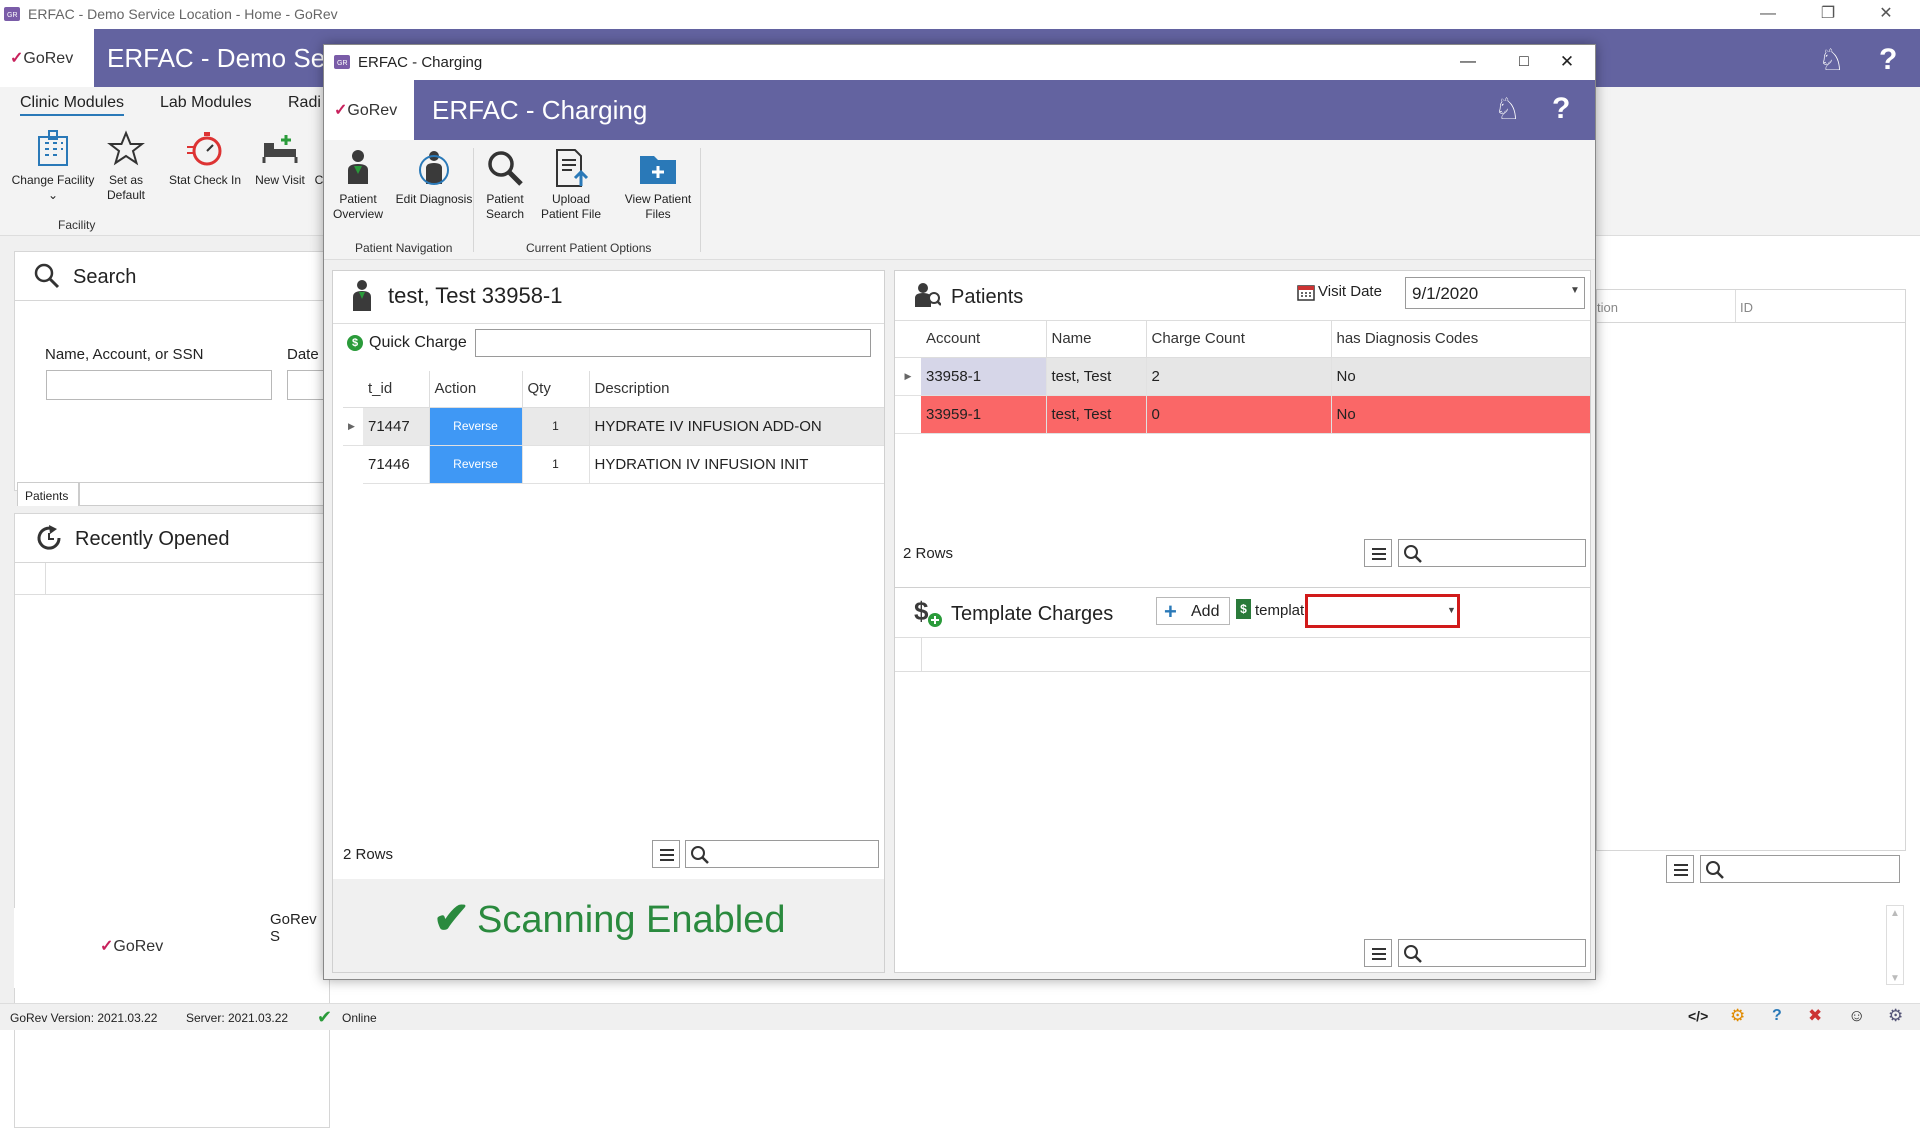 This screenshot has height=1128, width=1920. Describe the element at coordinates (556, 389) in the screenshot. I see `col-qty: Qty` at that location.